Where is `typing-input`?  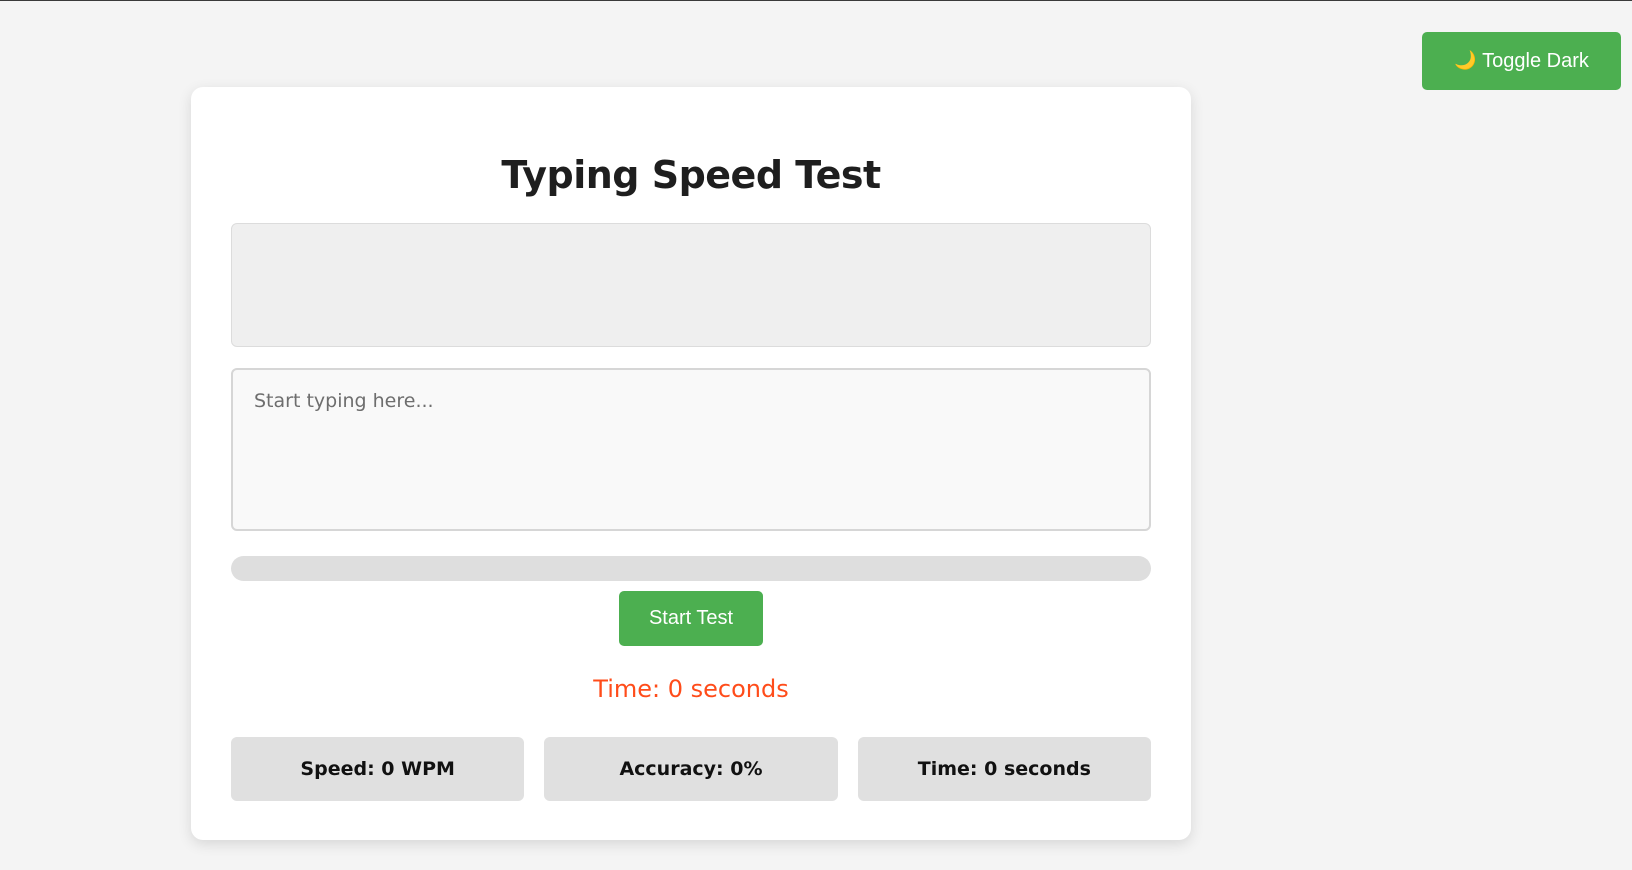
typing-input is located at coordinates (691, 449).